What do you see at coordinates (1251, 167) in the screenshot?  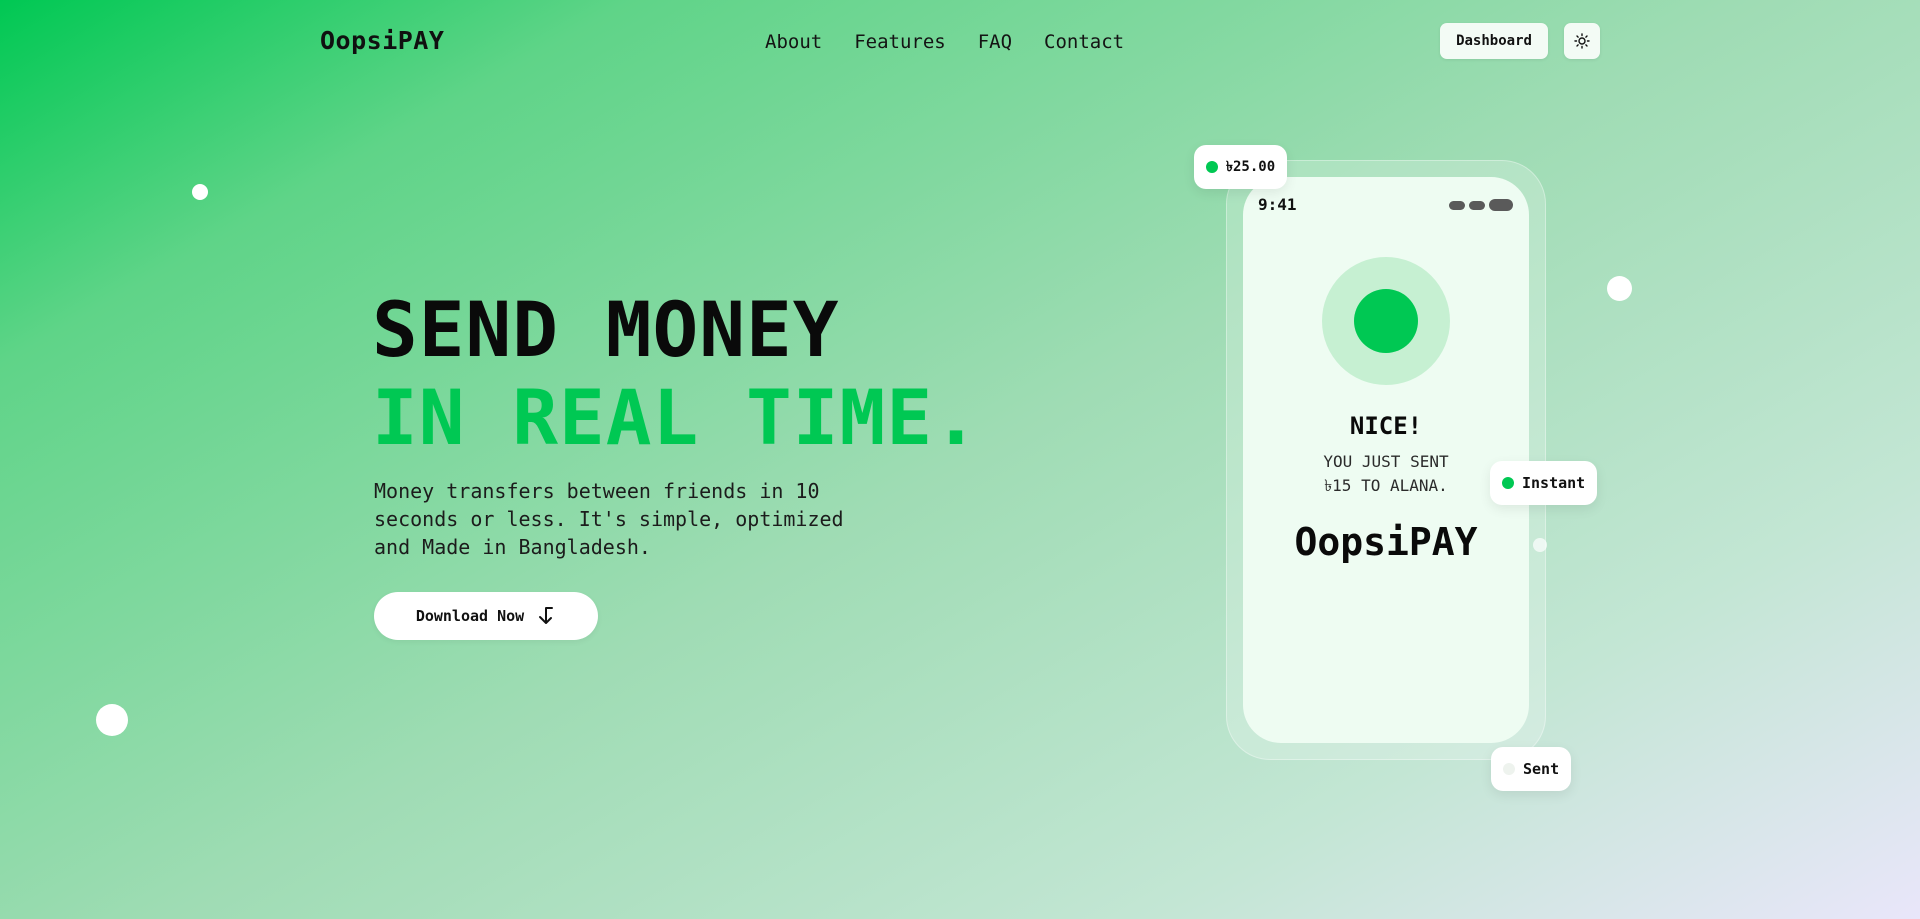 I see `amount-chip-label: ৳25.00` at bounding box center [1251, 167].